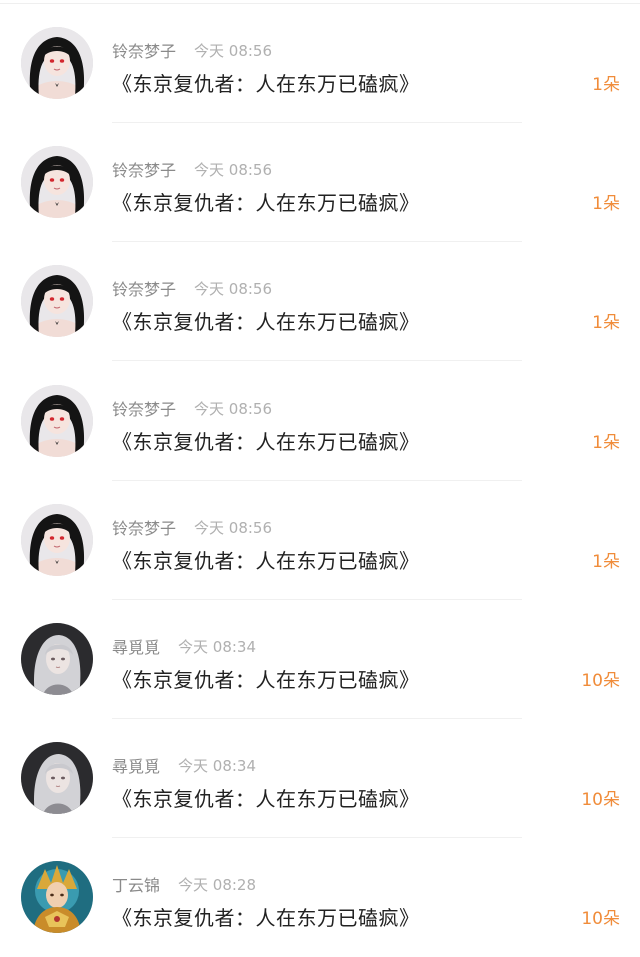 This screenshot has height=957, width=640. What do you see at coordinates (320, 897) in the screenshot?
I see `list-item: 丁云锦 今天 08:28 《东京复仇者：人在东万已磕疯》 10朵` at bounding box center [320, 897].